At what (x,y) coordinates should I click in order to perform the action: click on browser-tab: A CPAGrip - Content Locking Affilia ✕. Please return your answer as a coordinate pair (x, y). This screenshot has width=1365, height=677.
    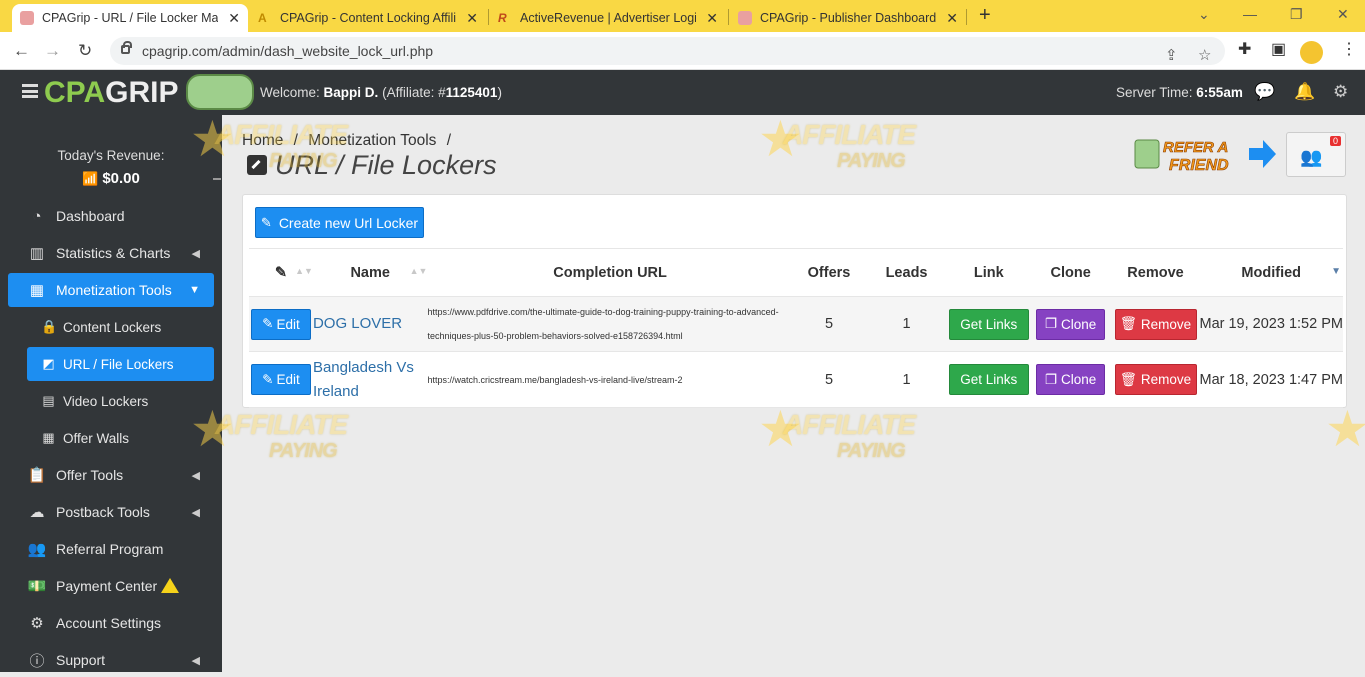
    Looking at the image, I should click on (368, 18).